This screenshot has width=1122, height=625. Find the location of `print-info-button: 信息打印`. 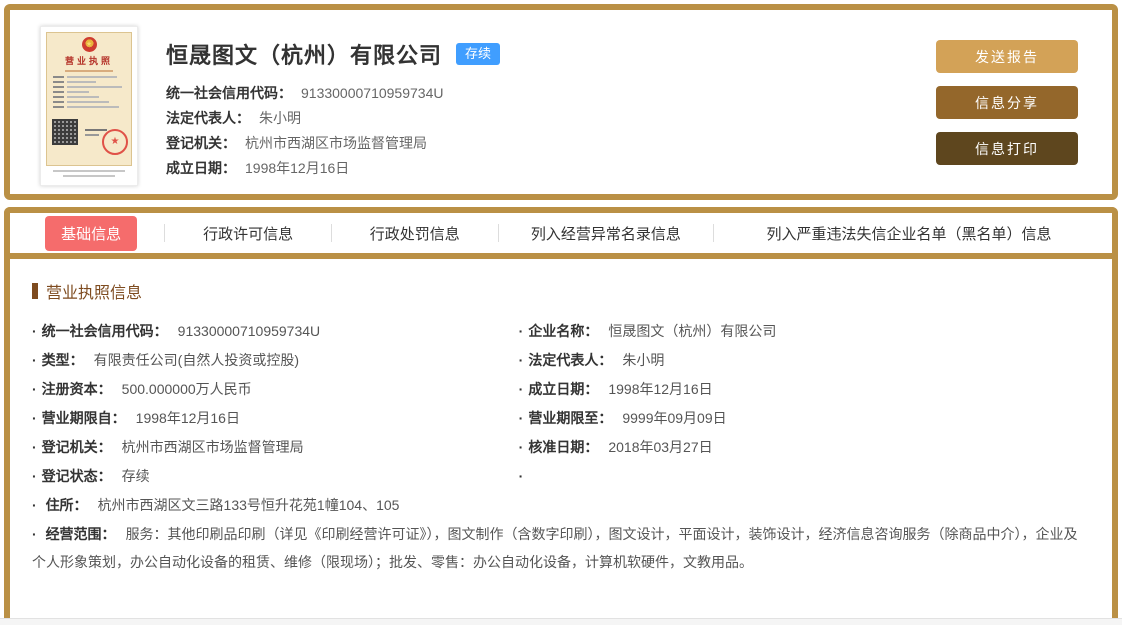

print-info-button: 信息打印 is located at coordinates (1007, 148).